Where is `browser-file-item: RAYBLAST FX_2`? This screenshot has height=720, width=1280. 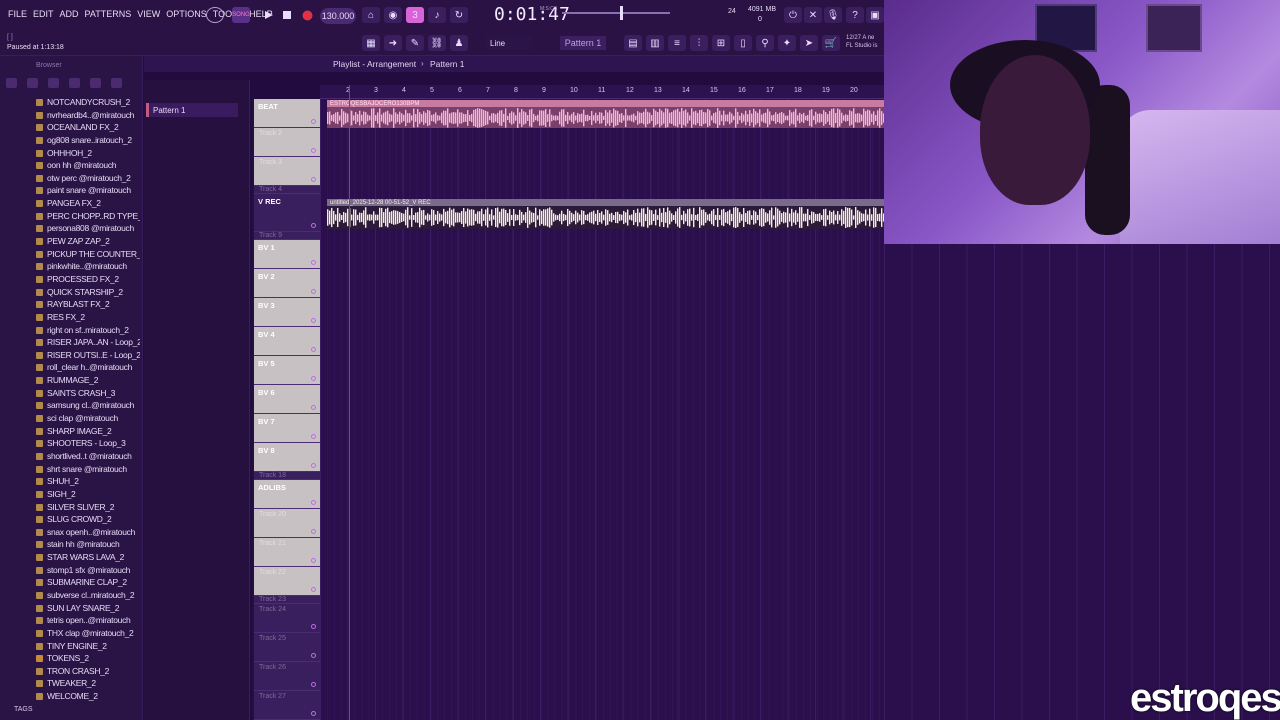 browser-file-item: RAYBLAST FX_2 is located at coordinates (88, 304).